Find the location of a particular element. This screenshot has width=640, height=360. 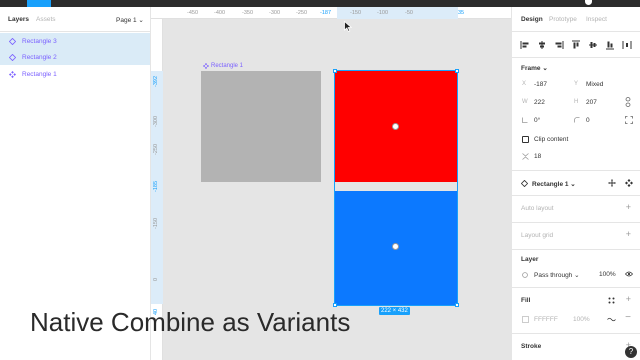

blend-mode-dropdown: Pass through ⌄ is located at coordinates (557, 275).